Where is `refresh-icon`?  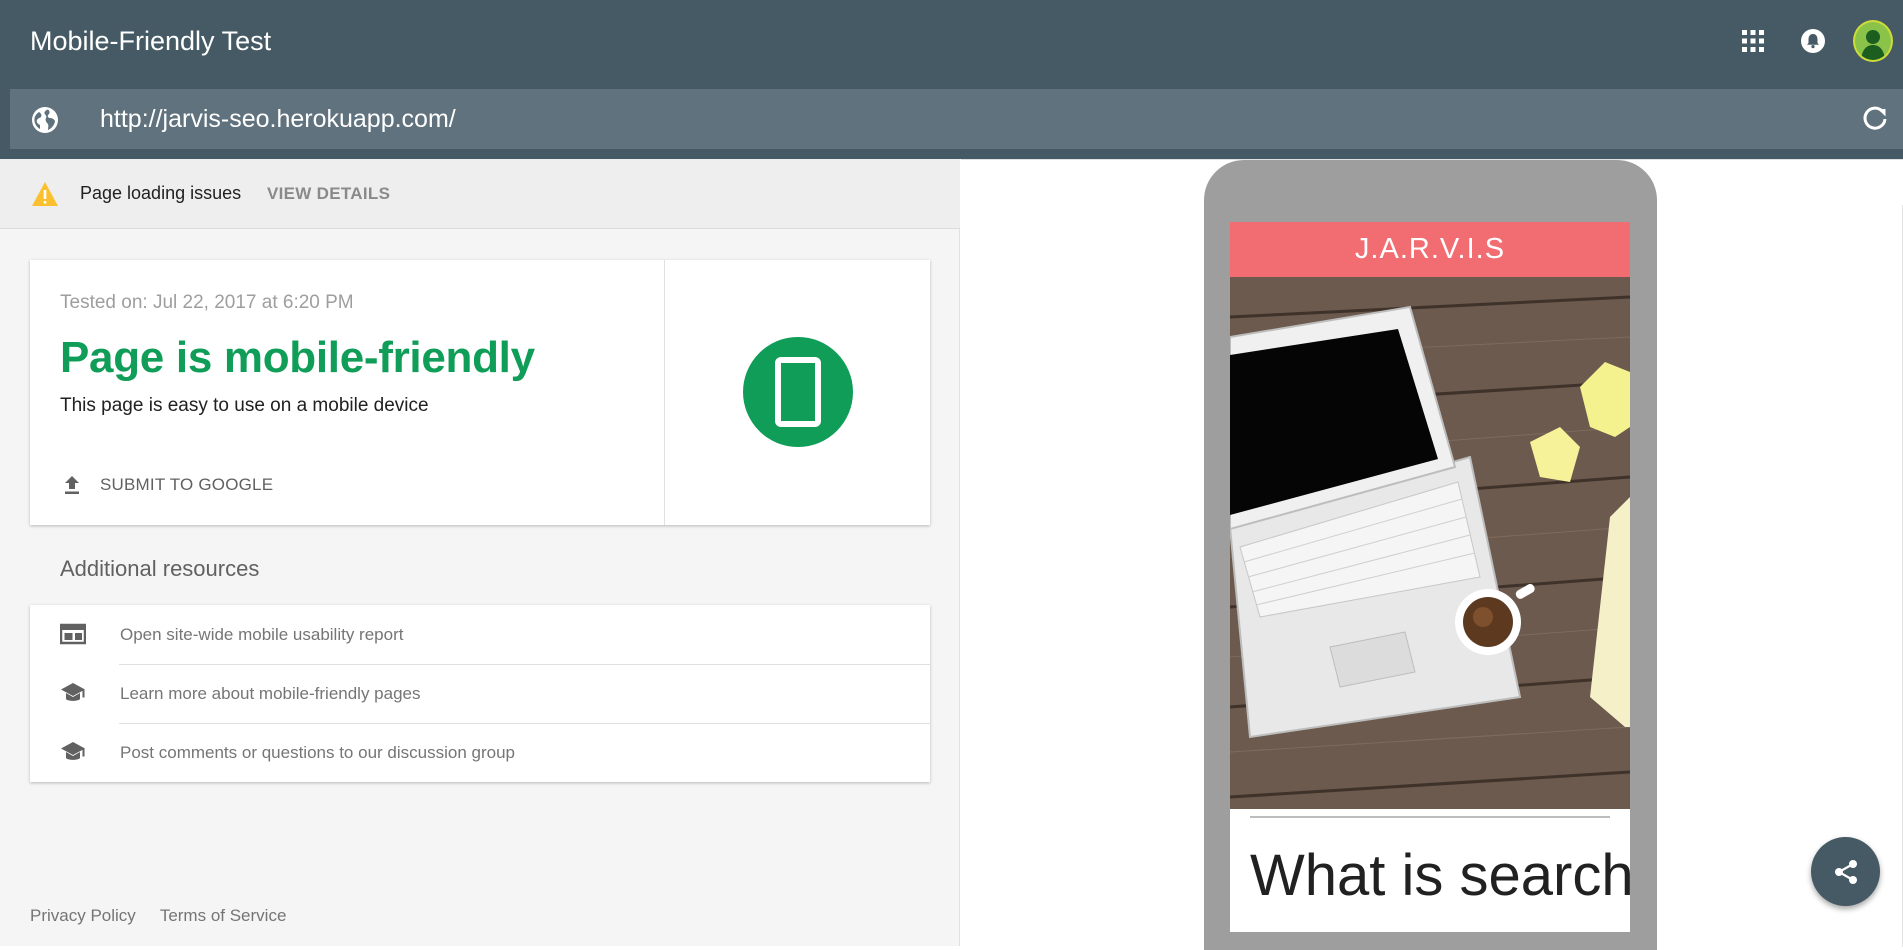
refresh-icon is located at coordinates (1875, 119).